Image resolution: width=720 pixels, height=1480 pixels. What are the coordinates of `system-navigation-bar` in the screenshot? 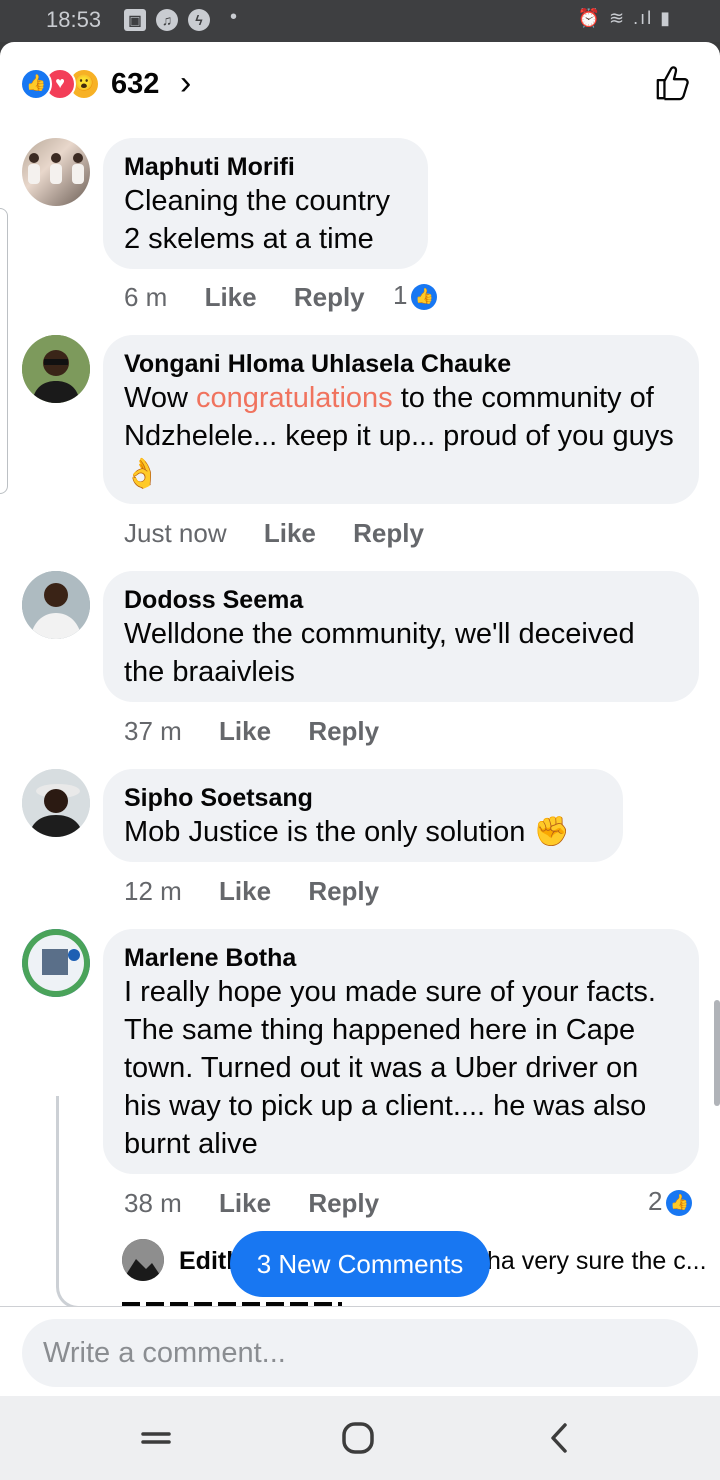 It's located at (360, 1438).